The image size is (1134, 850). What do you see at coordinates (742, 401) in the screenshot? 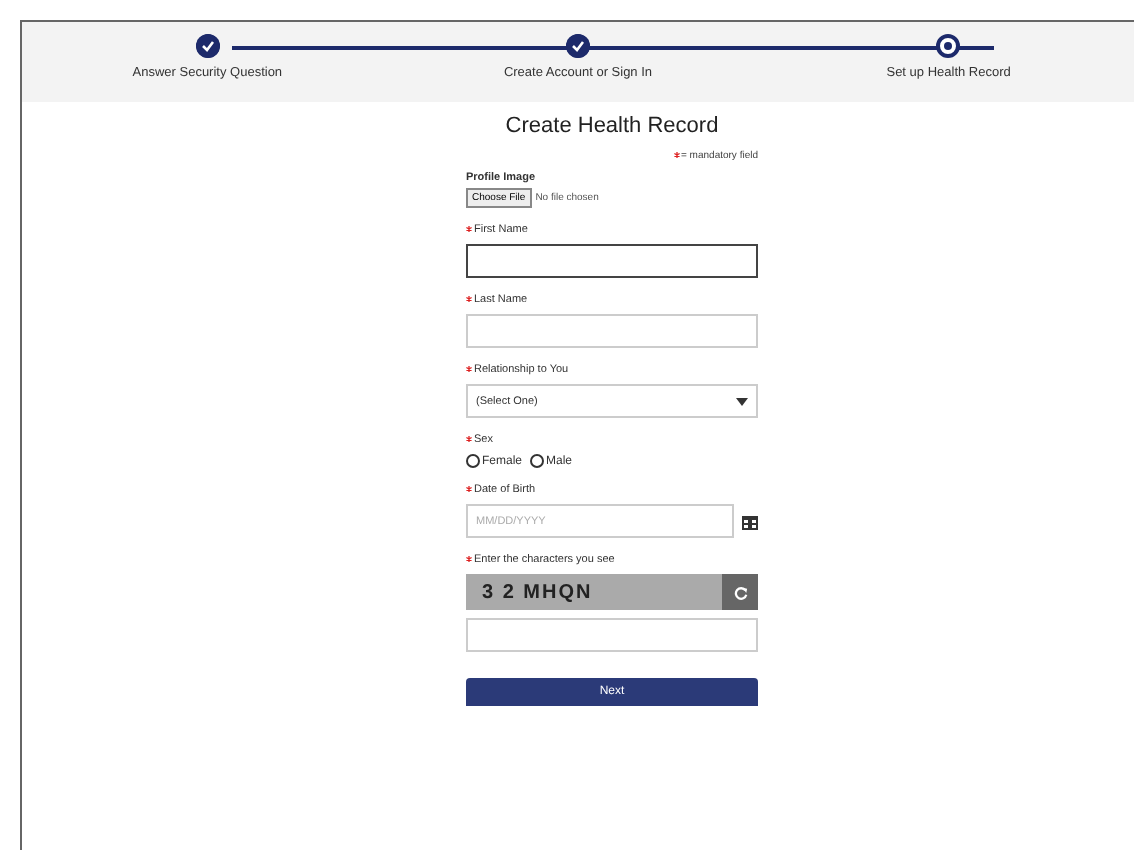
I see `caret-icon` at bounding box center [742, 401].